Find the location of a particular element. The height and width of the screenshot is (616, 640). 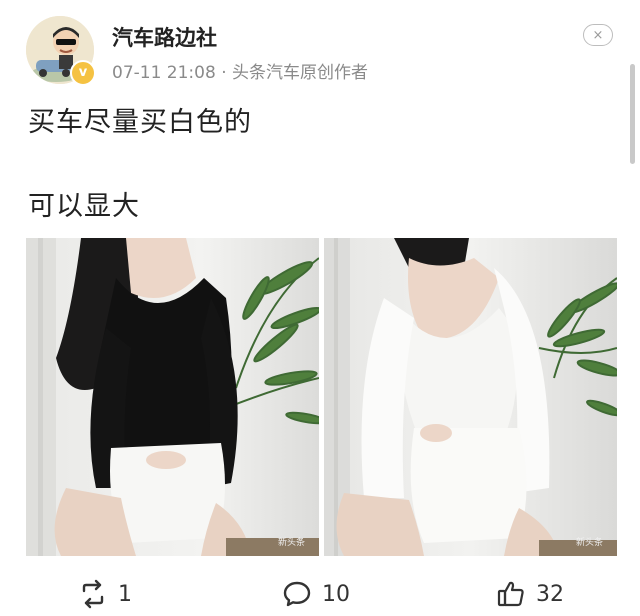

close-button: × is located at coordinates (598, 35).